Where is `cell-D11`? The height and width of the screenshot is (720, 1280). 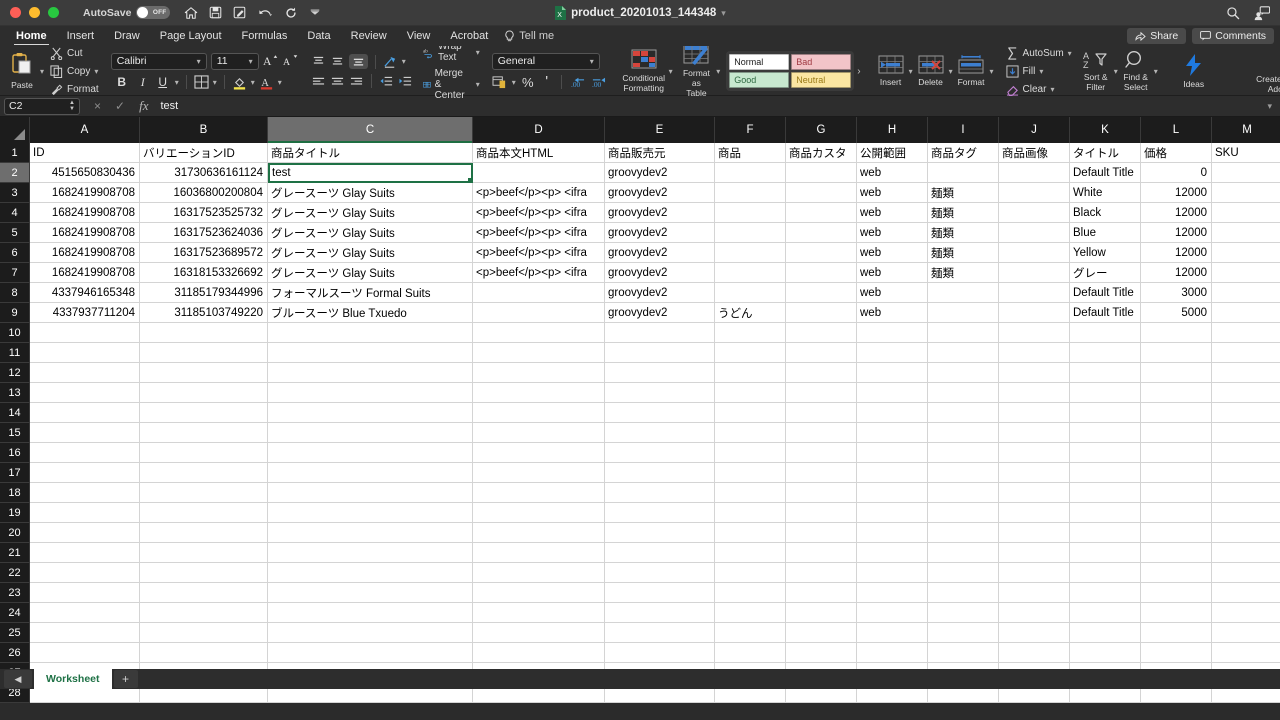
cell-D11 is located at coordinates (539, 353).